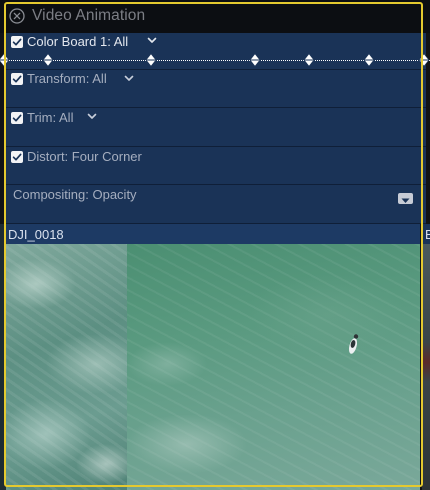 The image size is (430, 490). What do you see at coordinates (36, 234) in the screenshot?
I see `clip-name: DJI_0018` at bounding box center [36, 234].